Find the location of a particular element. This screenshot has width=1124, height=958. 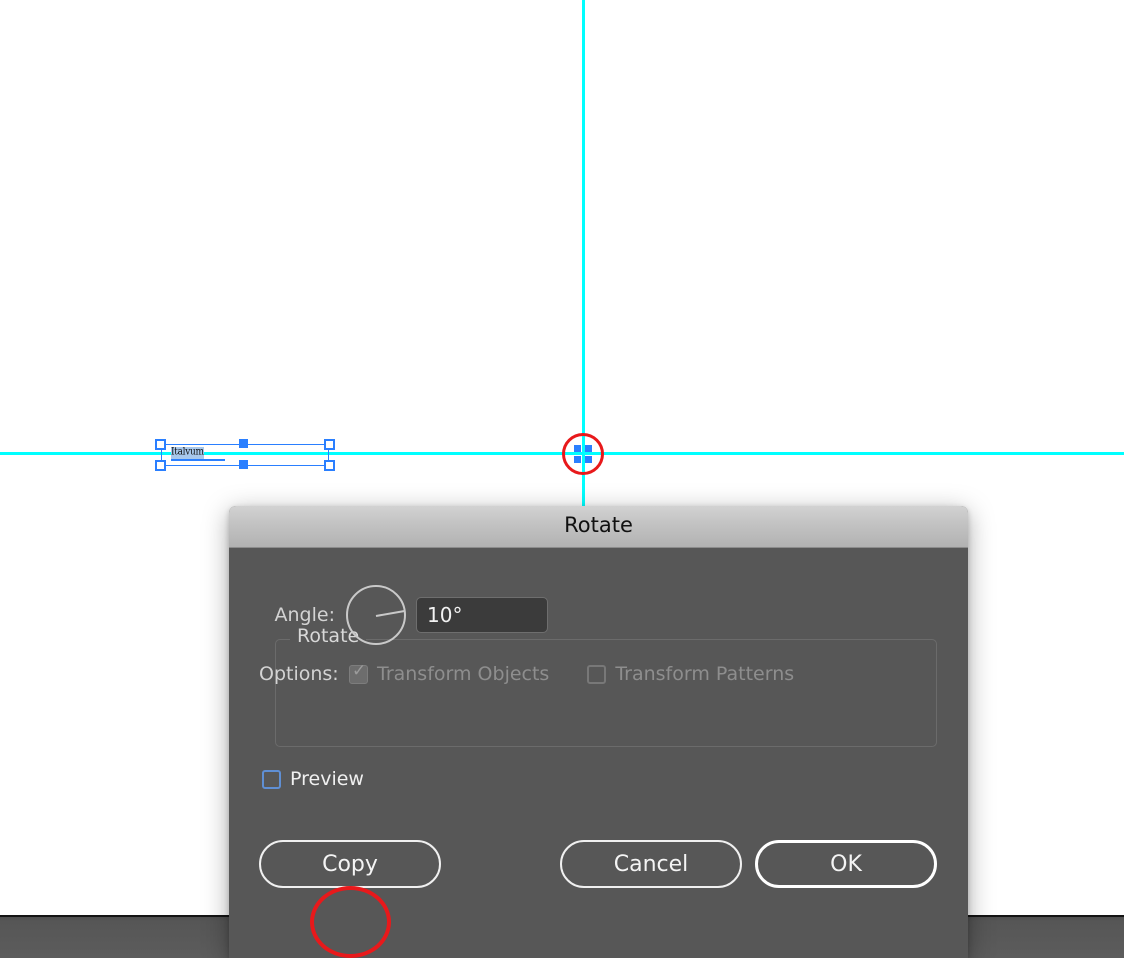

selection-handle-bottom-center is located at coordinates (243, 464).